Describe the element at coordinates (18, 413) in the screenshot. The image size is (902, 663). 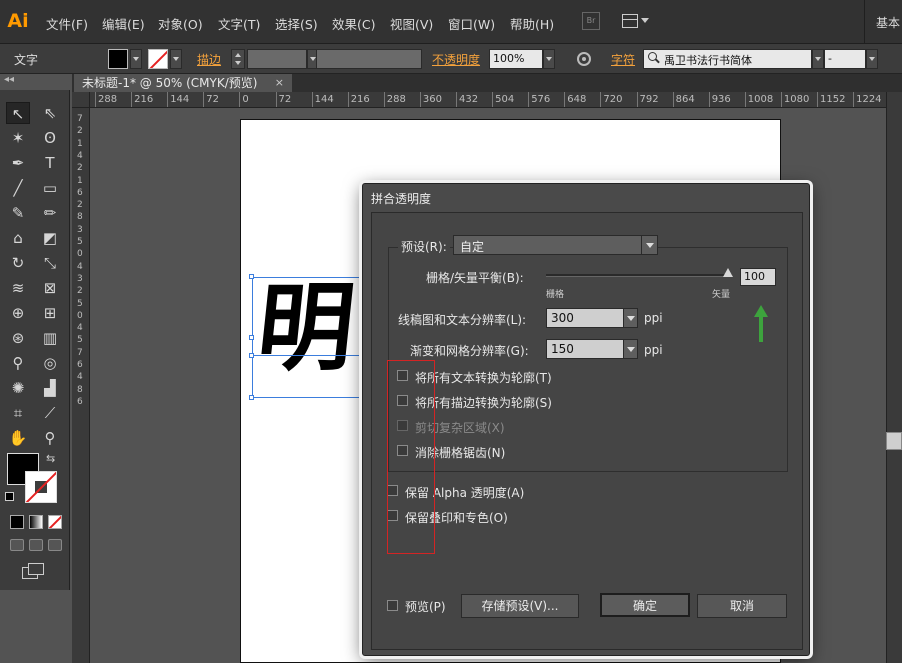
I see `artboard-tool-icon: ⌗` at that location.